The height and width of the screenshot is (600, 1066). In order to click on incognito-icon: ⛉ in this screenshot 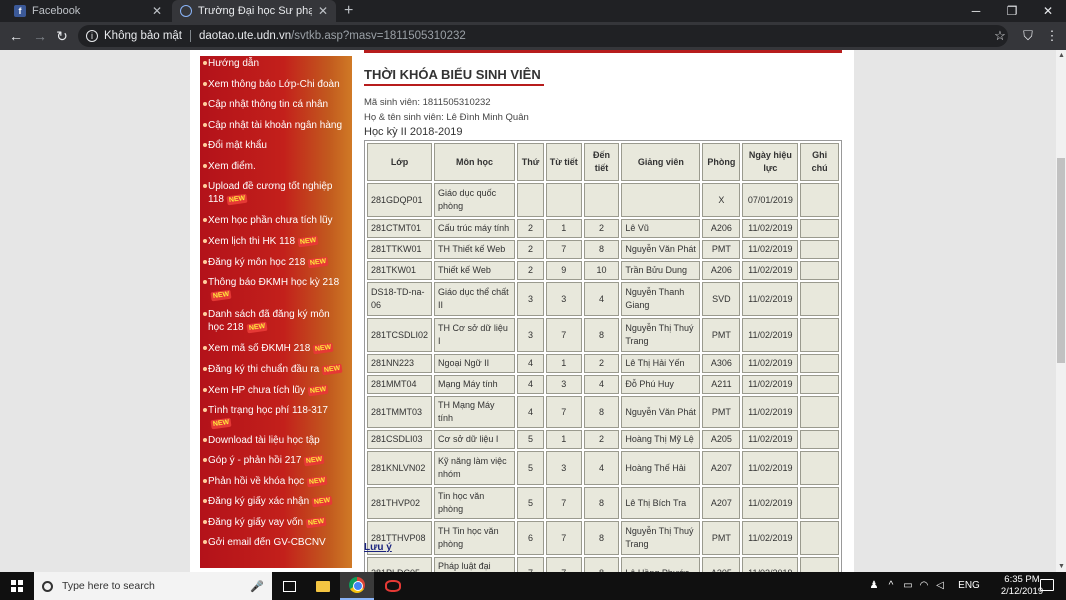, I will do `click(1028, 36)`.